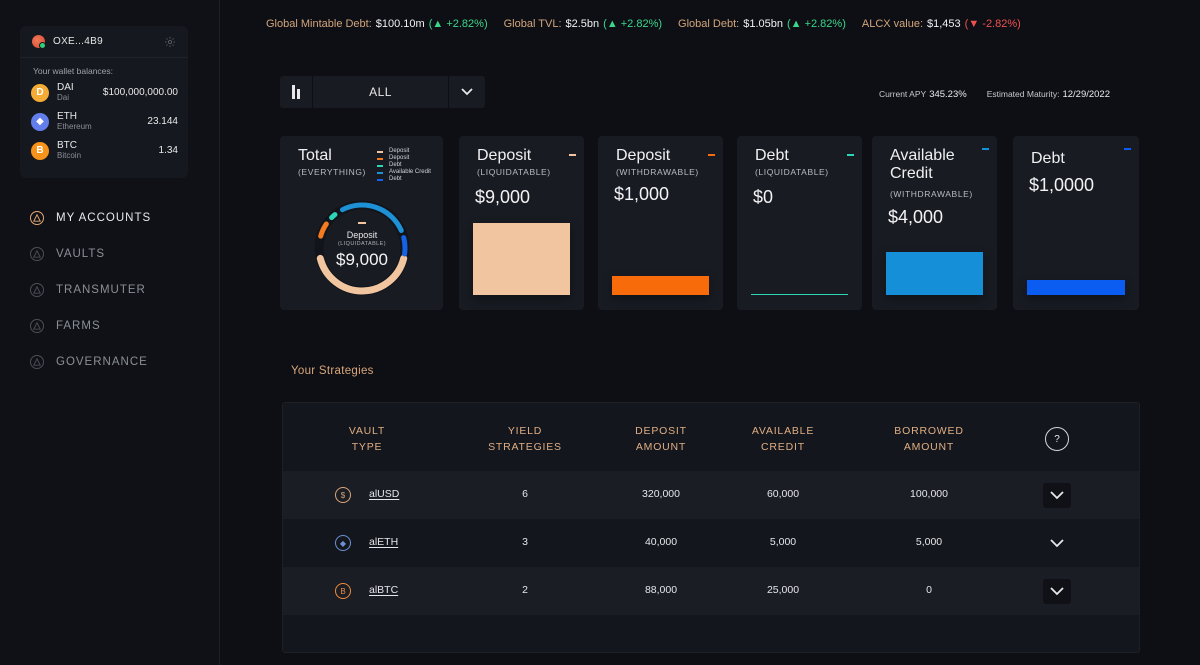 The width and height of the screenshot is (1200, 665). What do you see at coordinates (711, 591) in the screenshot?
I see `table-row: BalBTC 2 88,000 25,000 0` at bounding box center [711, 591].